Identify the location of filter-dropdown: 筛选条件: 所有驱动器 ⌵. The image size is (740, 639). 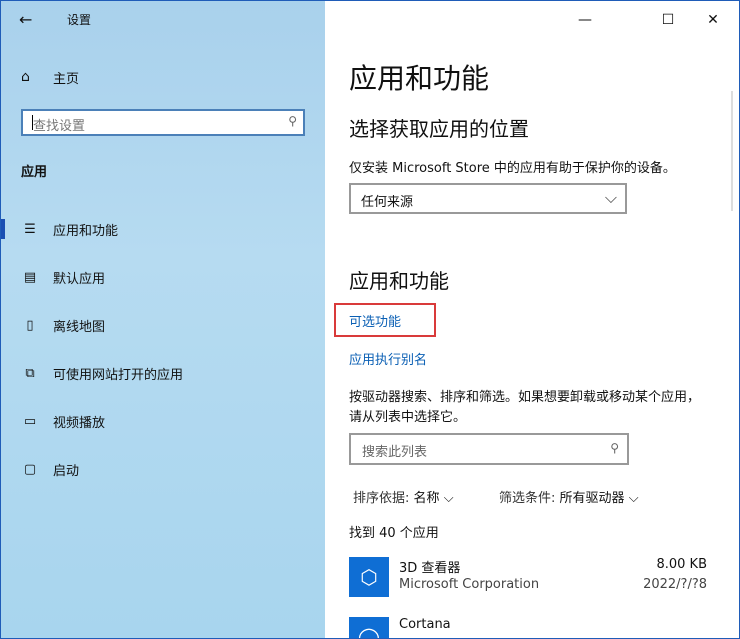
(569, 496).